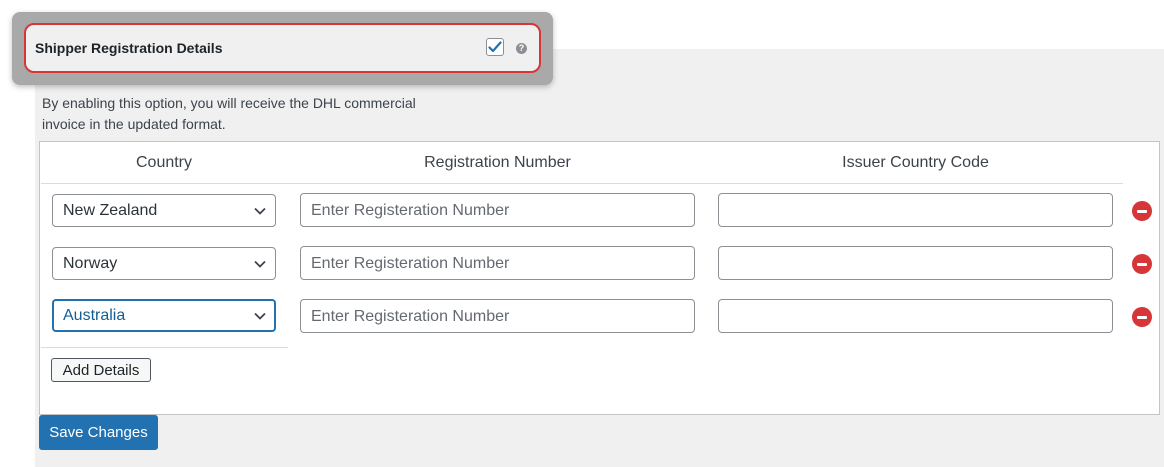  Describe the element at coordinates (915, 162) in the screenshot. I see `header-issuer-country-code: Issuer Country Code` at that location.